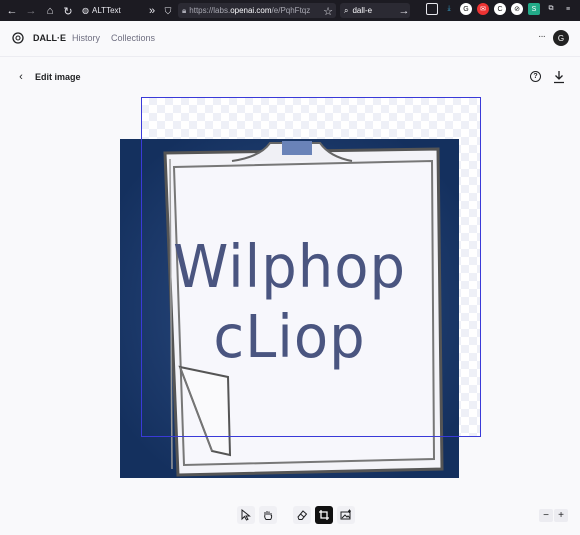 This screenshot has width=580, height=535. I want to click on url-bar: 🔒︎ https://labs.openai.com/e/PqhFtqz, so click(257, 10).